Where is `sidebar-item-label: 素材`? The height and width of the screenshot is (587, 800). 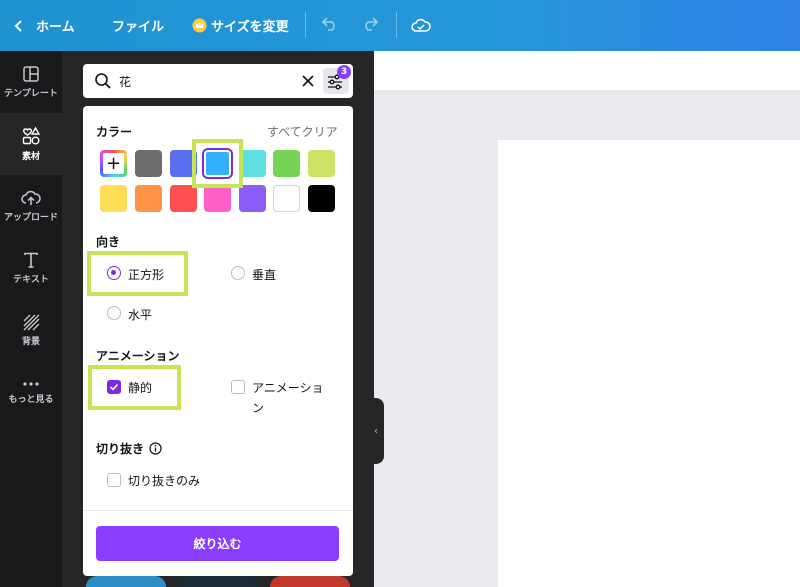
sidebar-item-label: 素材 is located at coordinates (30, 157).